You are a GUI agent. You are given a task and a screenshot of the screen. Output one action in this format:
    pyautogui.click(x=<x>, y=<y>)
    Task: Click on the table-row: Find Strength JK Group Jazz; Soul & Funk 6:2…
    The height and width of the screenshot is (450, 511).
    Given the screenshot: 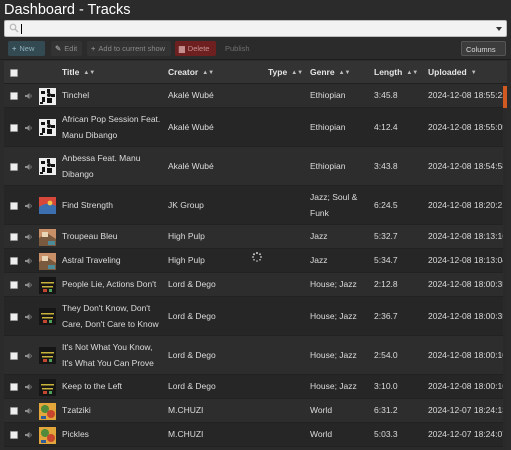 What is the action you would take?
    pyautogui.click(x=255, y=205)
    